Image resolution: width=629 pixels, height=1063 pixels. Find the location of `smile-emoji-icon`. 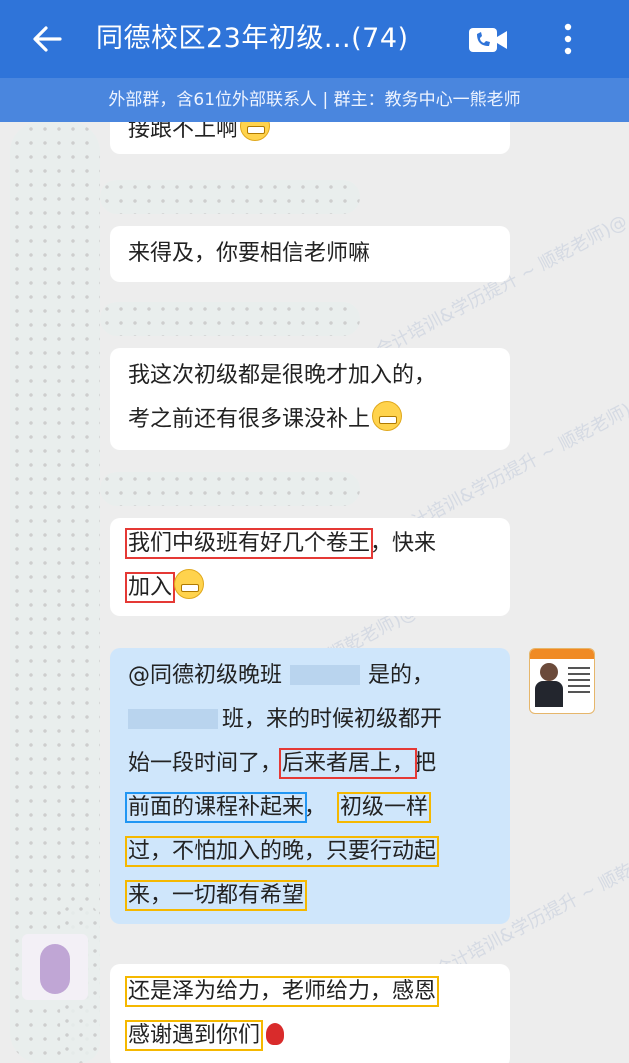

smile-emoji-icon is located at coordinates (255, 131).